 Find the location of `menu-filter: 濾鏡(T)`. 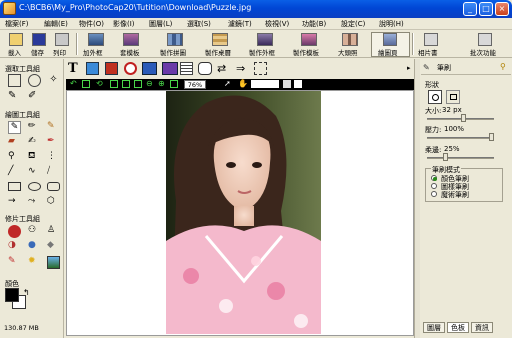

menu-filter: 濾鏡(T) is located at coordinates (240, 24).